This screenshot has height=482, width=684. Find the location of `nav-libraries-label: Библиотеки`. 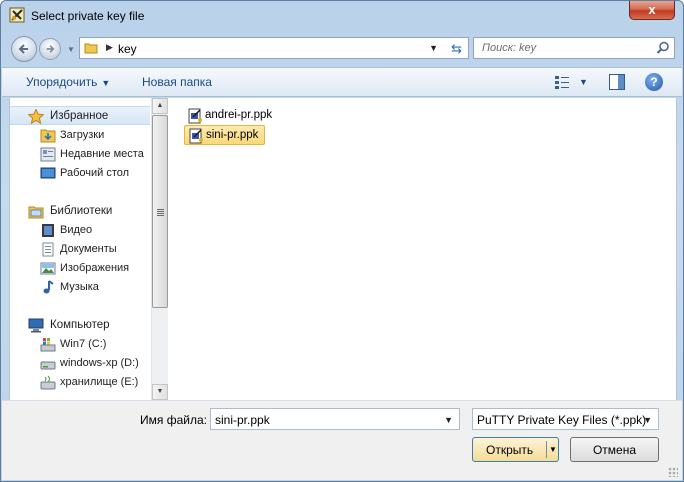

nav-libraries-label: Библиотеки is located at coordinates (81, 211).